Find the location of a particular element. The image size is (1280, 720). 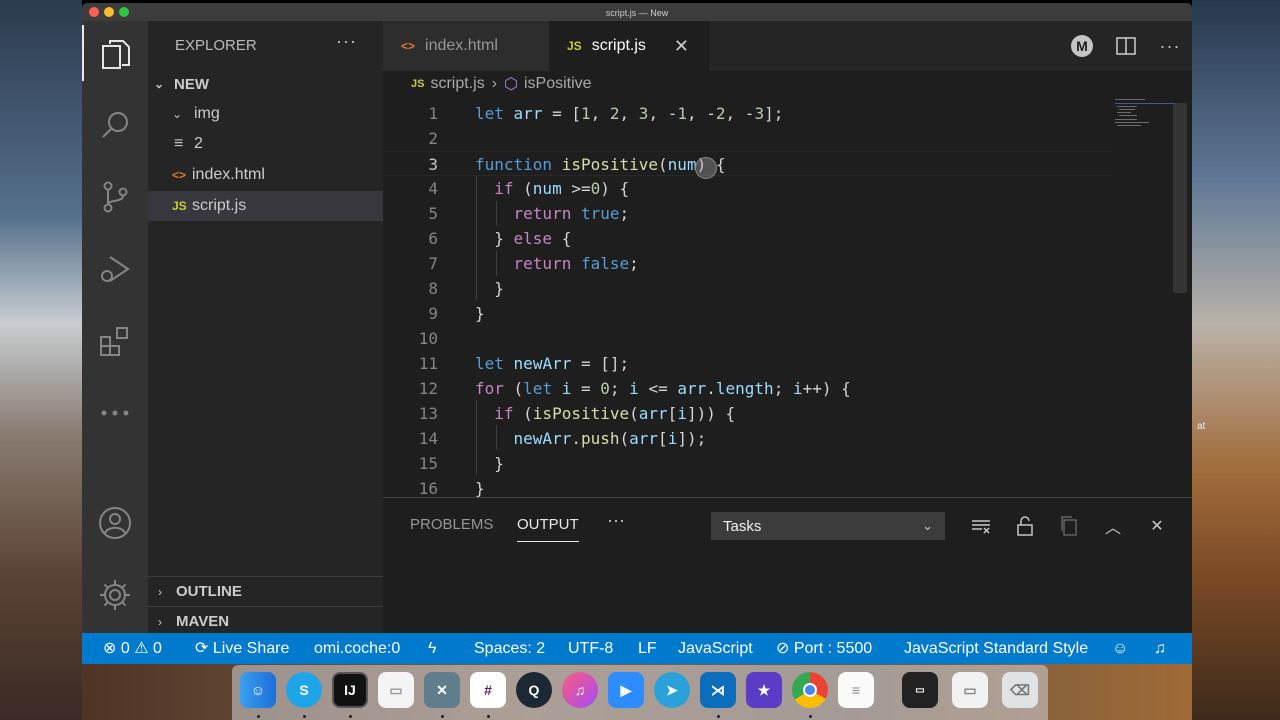

title-bar: script.js — New is located at coordinates (637, 12).